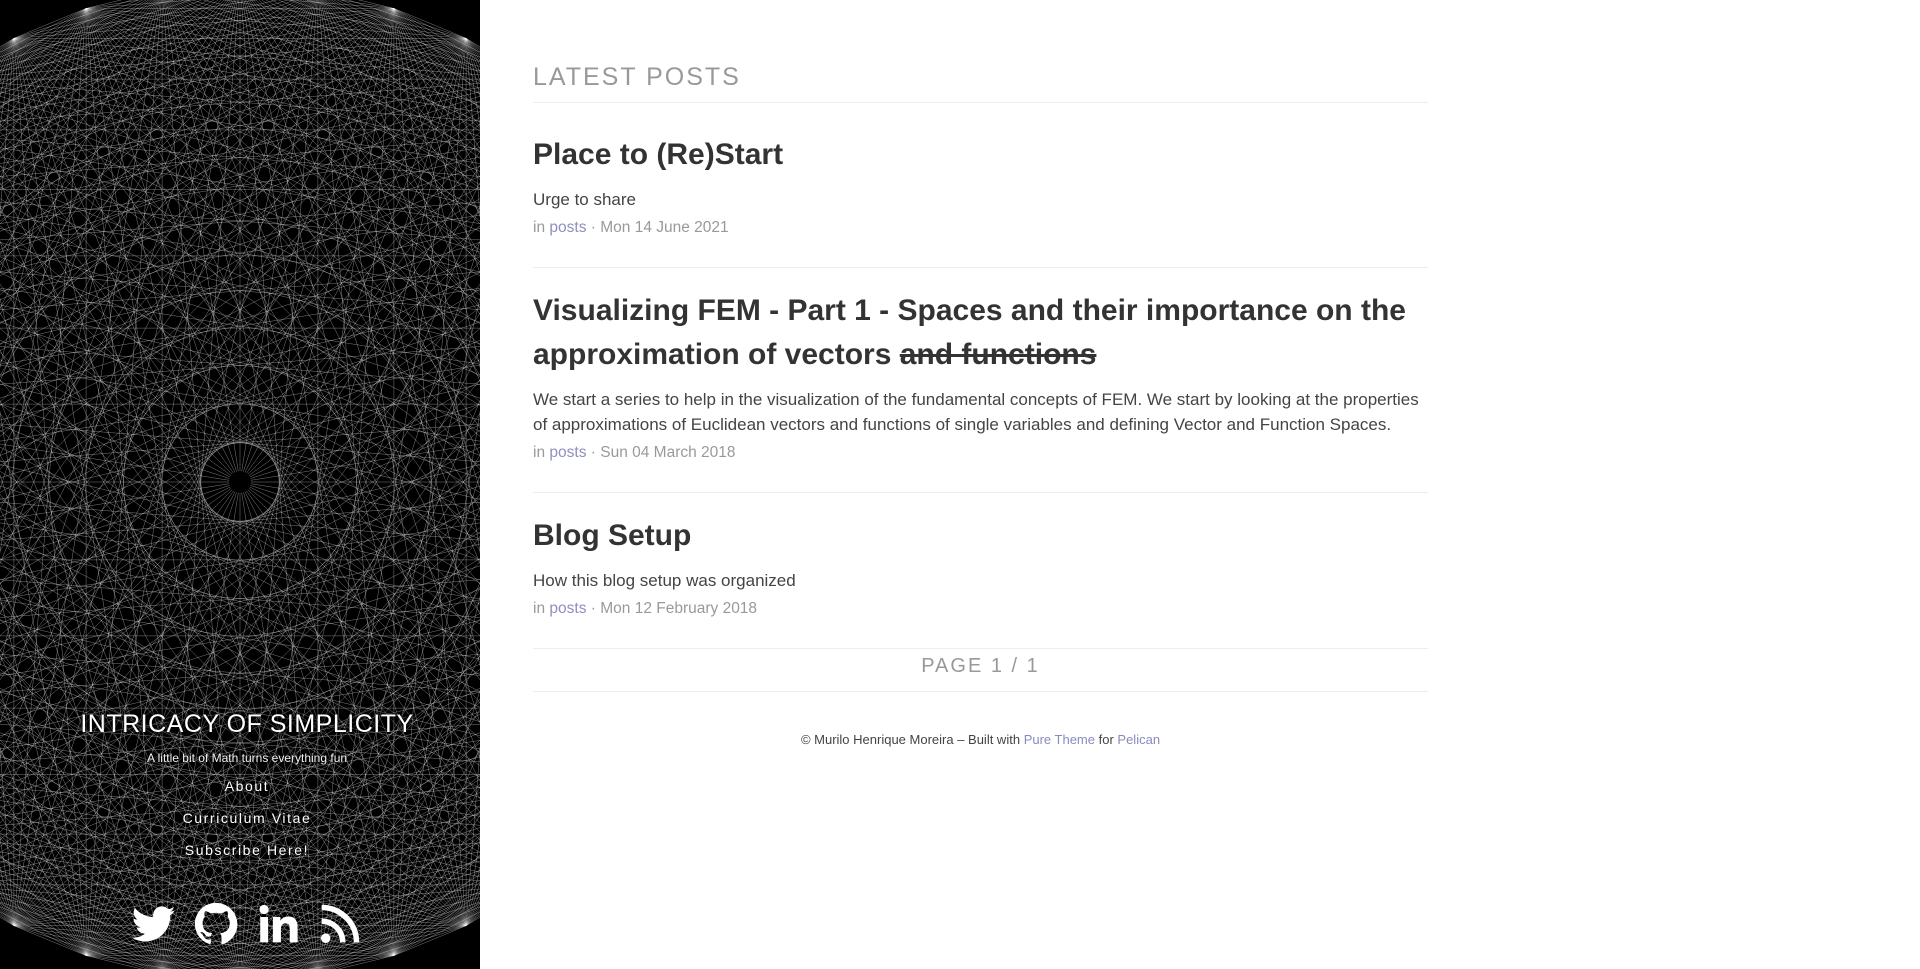  I want to click on nav-link-about: About, so click(247, 786).